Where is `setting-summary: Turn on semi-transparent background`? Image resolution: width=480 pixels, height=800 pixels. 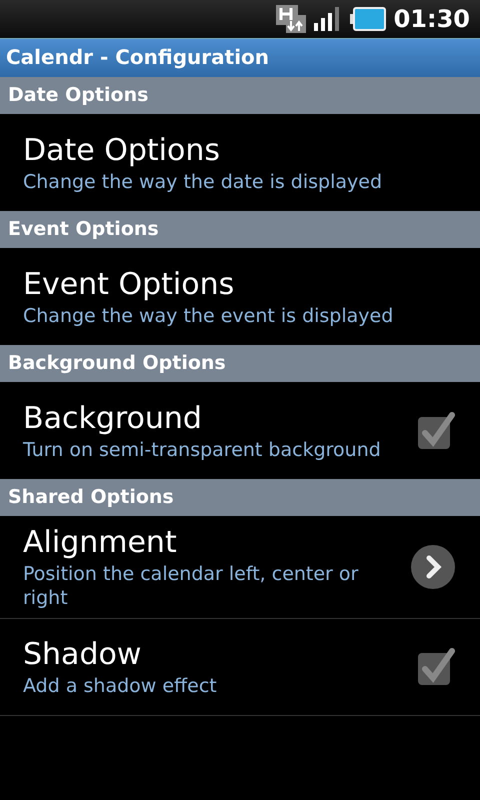
setting-summary: Turn on semi-transparent background is located at coordinates (202, 450).